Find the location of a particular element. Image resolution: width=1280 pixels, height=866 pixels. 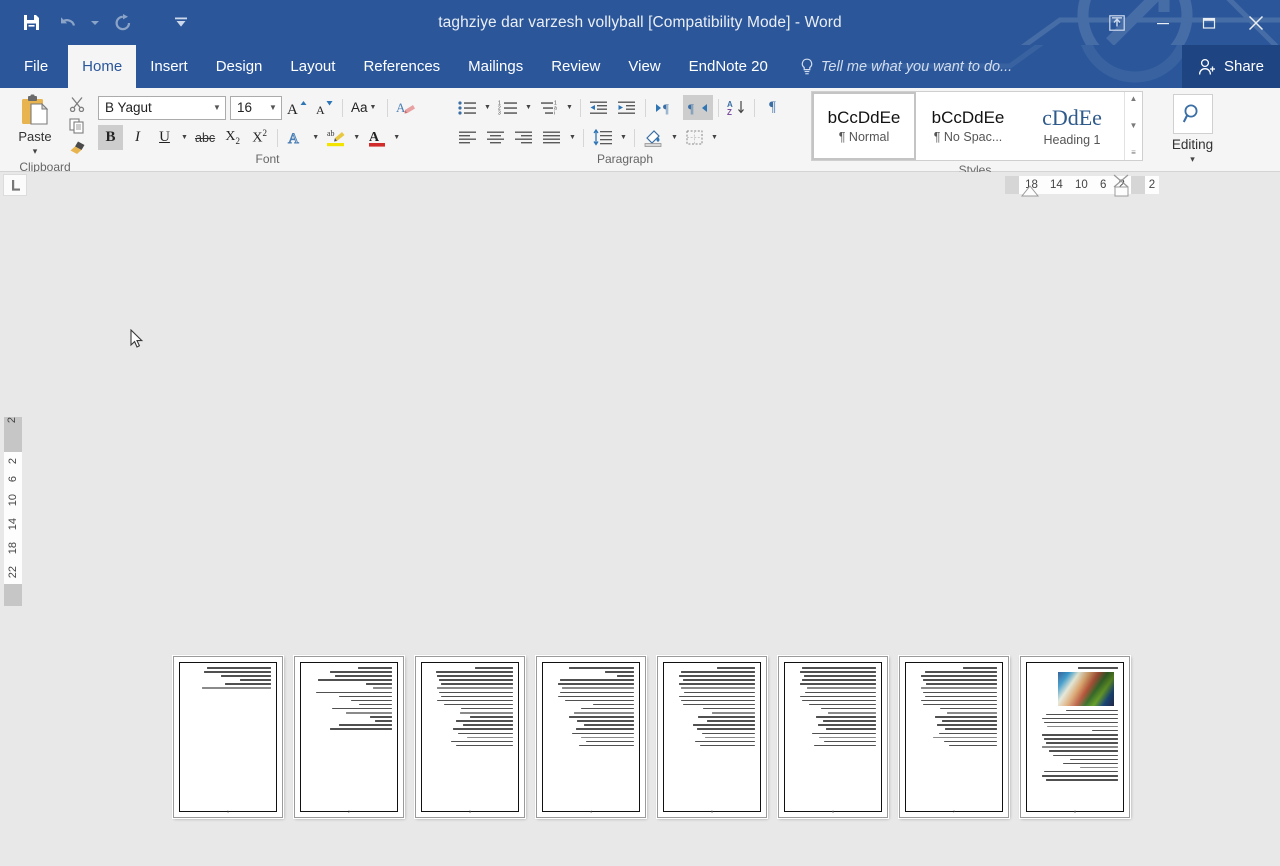

show-formatting-marks-button: ¶ is located at coordinates (772, 107).